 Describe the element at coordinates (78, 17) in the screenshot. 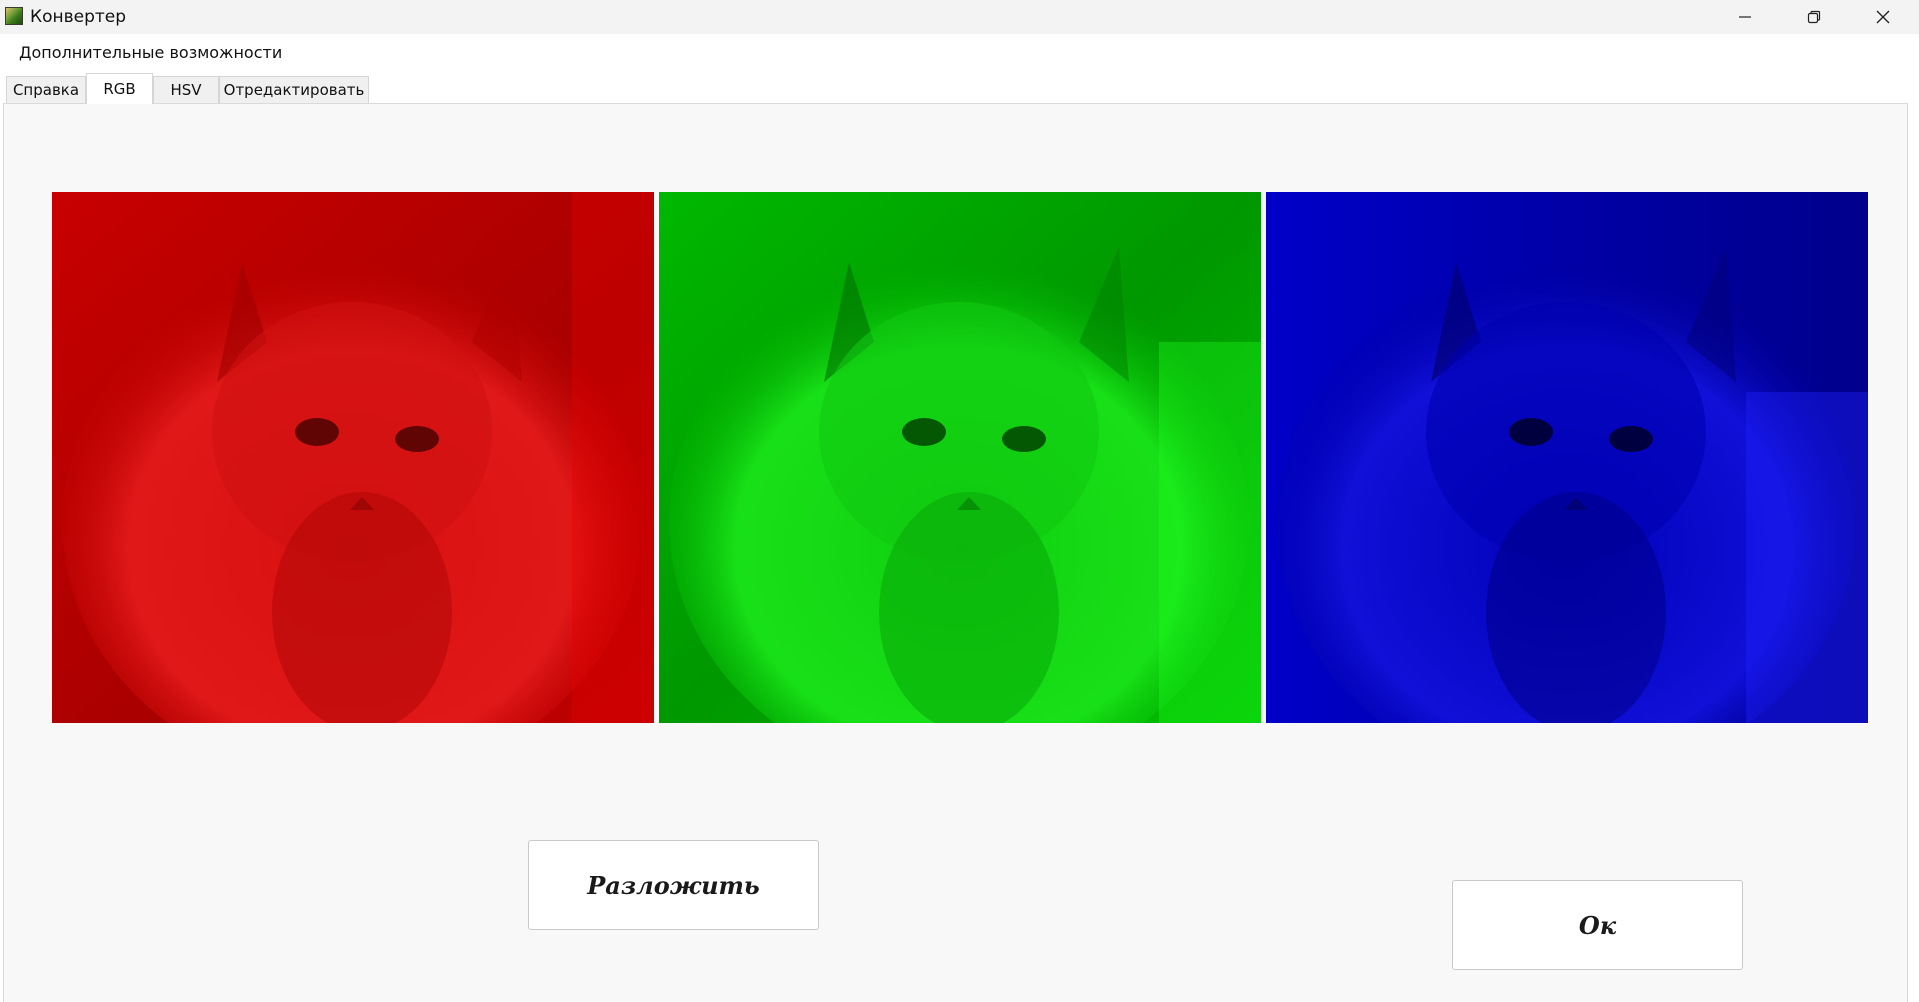

I see `window-title: Конвертер` at that location.